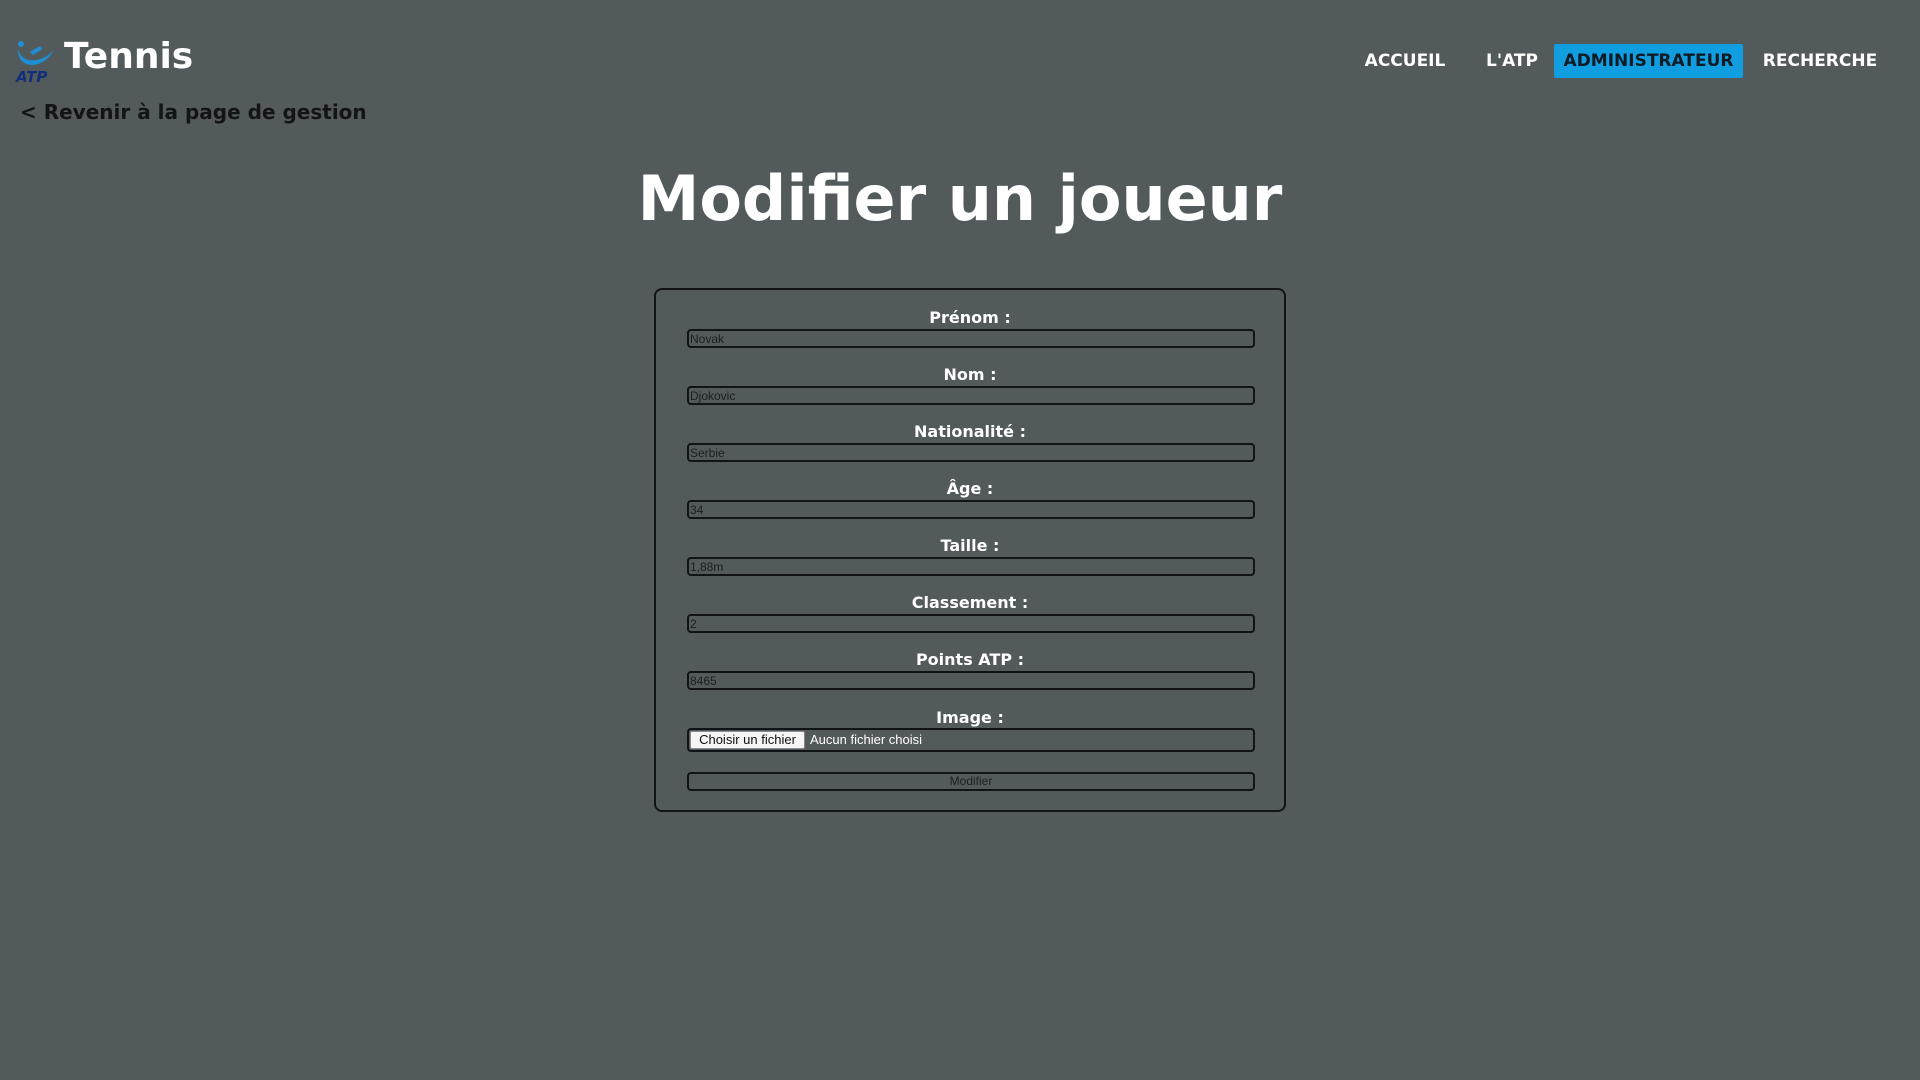 Image resolution: width=1920 pixels, height=1080 pixels. What do you see at coordinates (36, 61) in the screenshot?
I see `atp-logo-icon: ATP` at bounding box center [36, 61].